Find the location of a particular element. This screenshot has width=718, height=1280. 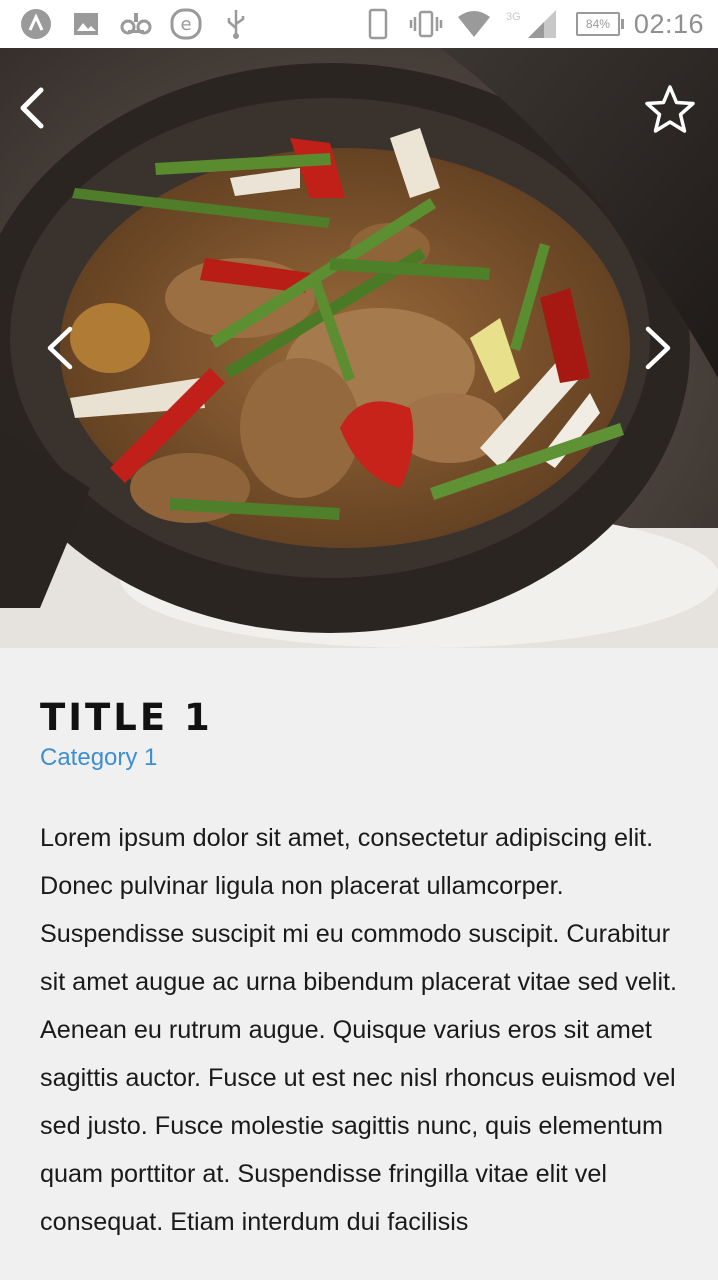

phone-portrait-icon is located at coordinates (378, 24).